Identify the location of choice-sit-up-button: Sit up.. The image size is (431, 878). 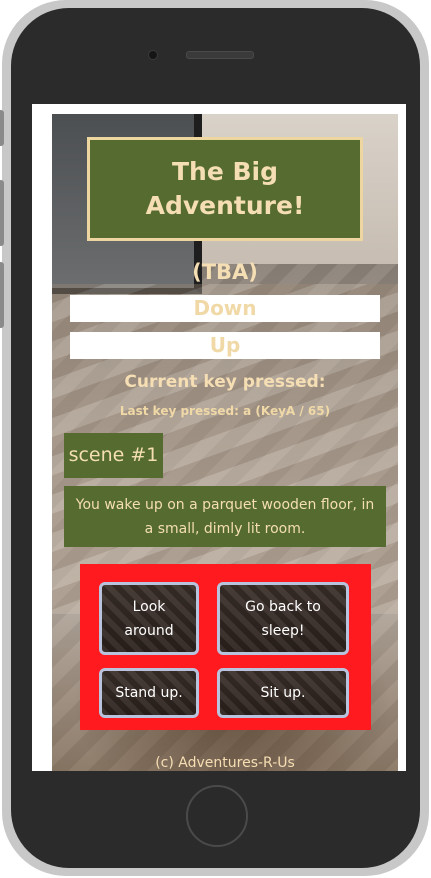
(283, 693).